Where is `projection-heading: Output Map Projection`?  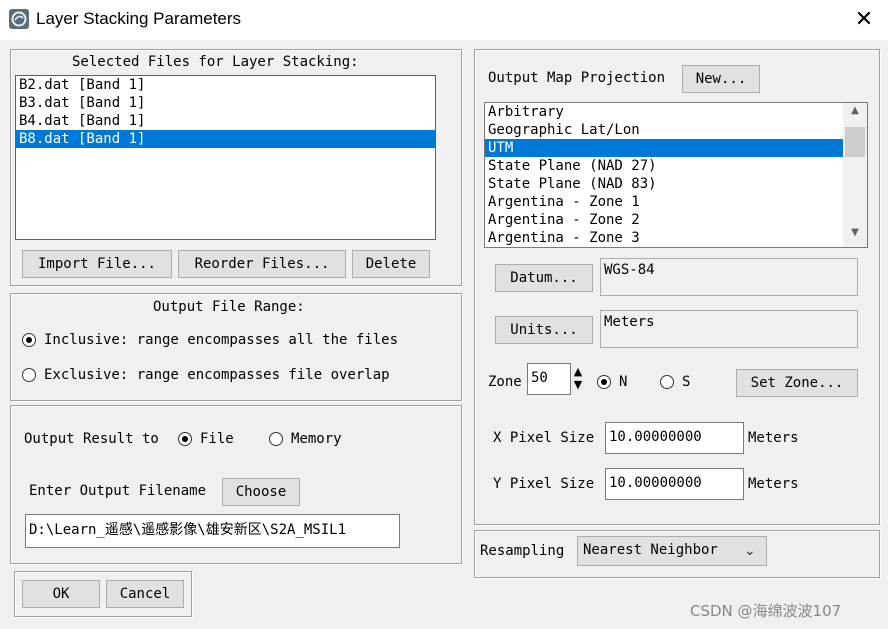
projection-heading: Output Map Projection is located at coordinates (577, 78).